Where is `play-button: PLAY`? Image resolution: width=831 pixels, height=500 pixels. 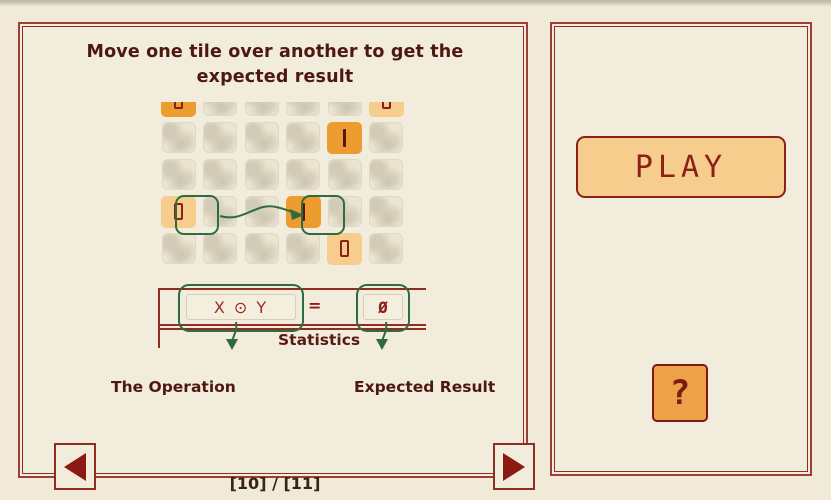 play-button: PLAY is located at coordinates (681, 167).